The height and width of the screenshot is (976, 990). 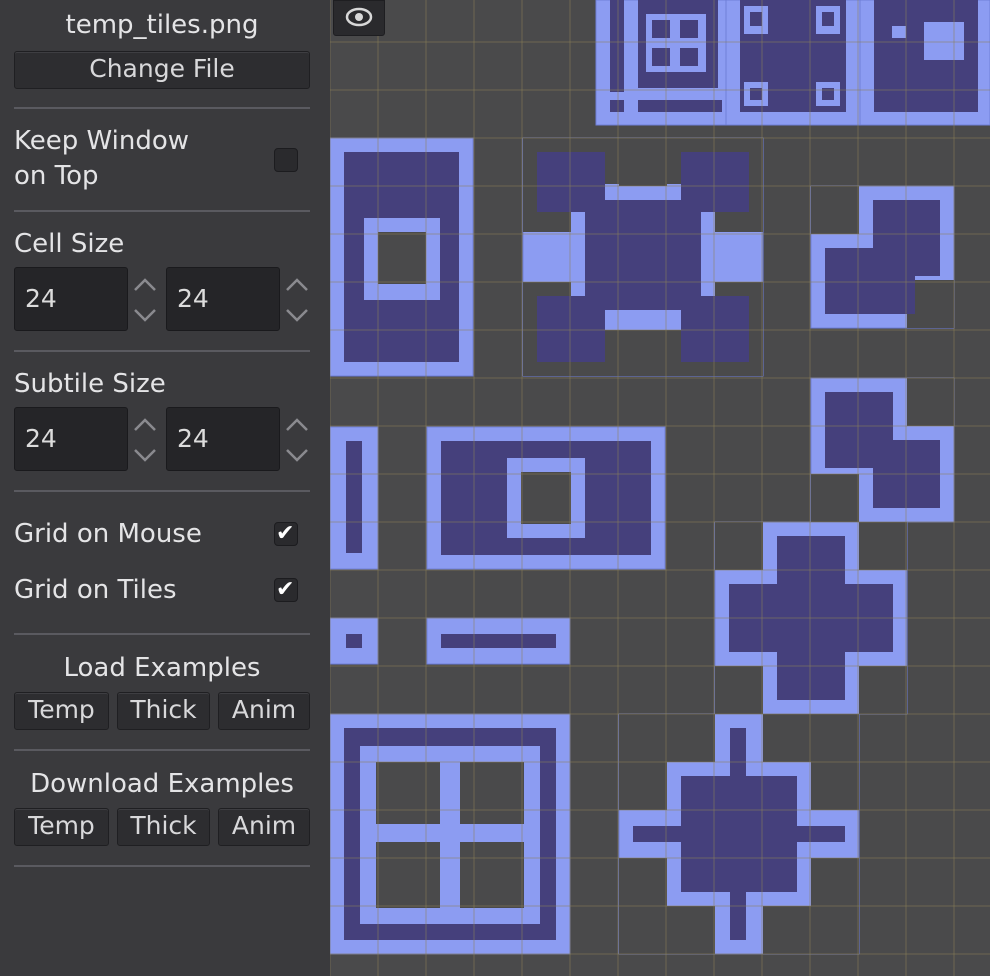 What do you see at coordinates (108, 534) in the screenshot?
I see `grid-on-mouse-label: Grid on Mouse` at bounding box center [108, 534].